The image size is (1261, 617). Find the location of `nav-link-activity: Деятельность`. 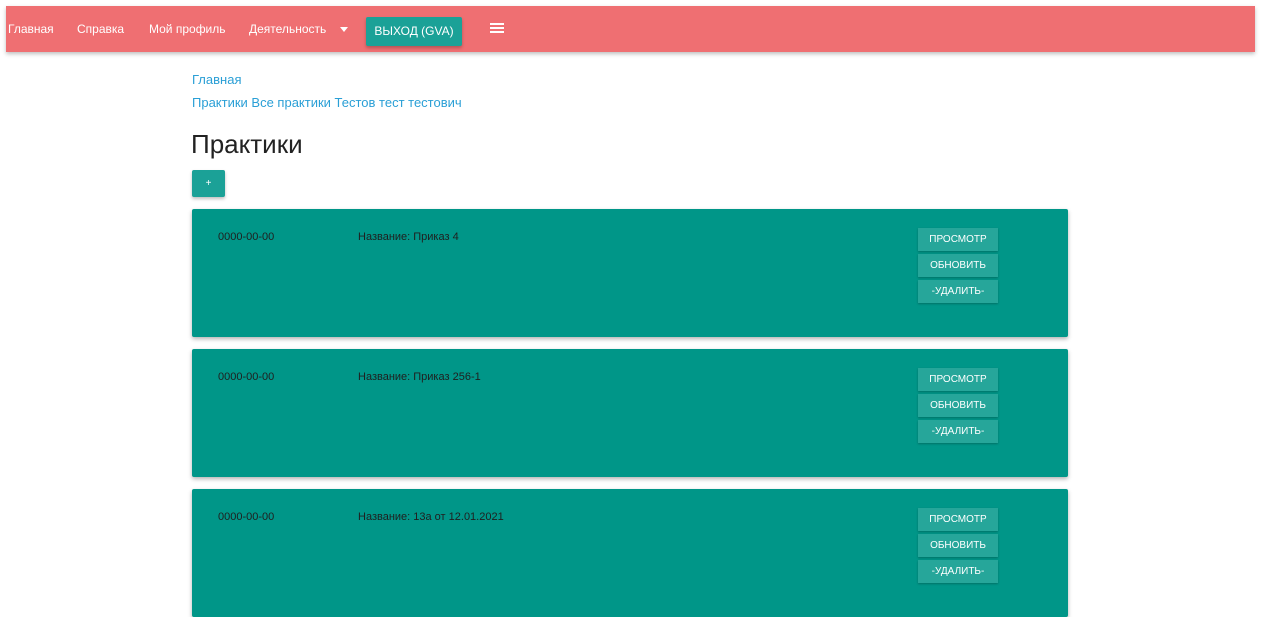

nav-link-activity: Деятельность is located at coordinates (287, 29).